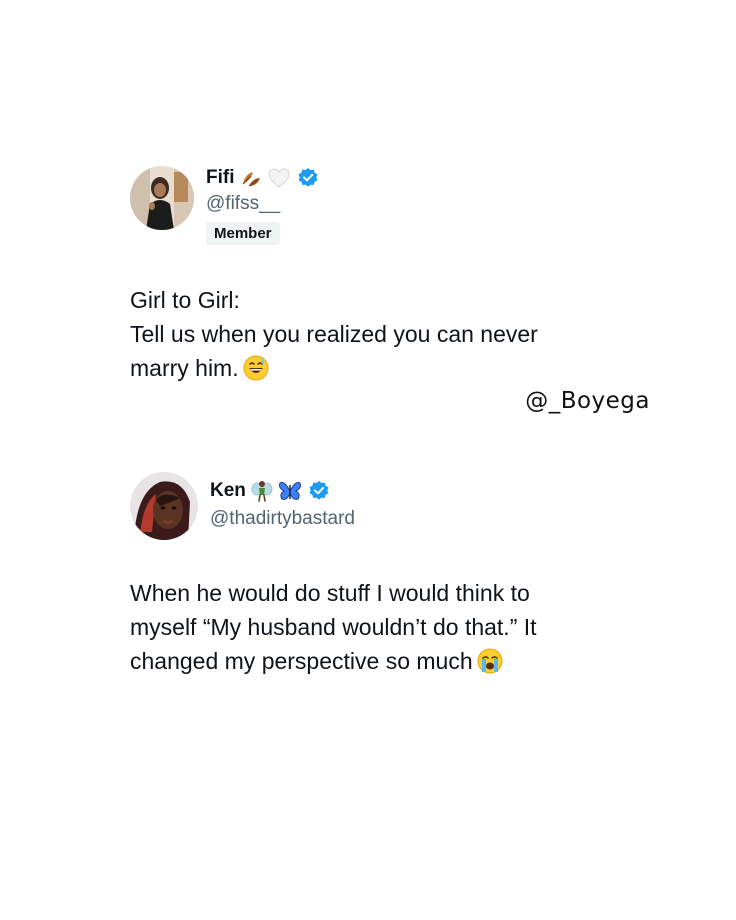 The width and height of the screenshot is (736, 920). What do you see at coordinates (256, 368) in the screenshot?
I see `grinning-sweat-icon` at bounding box center [256, 368].